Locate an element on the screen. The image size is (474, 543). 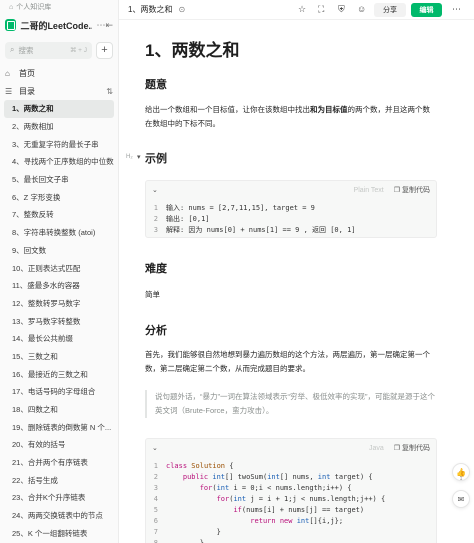
toc-item: 4、寻找两个正序数组的中位数 is located at coordinates (59, 162).